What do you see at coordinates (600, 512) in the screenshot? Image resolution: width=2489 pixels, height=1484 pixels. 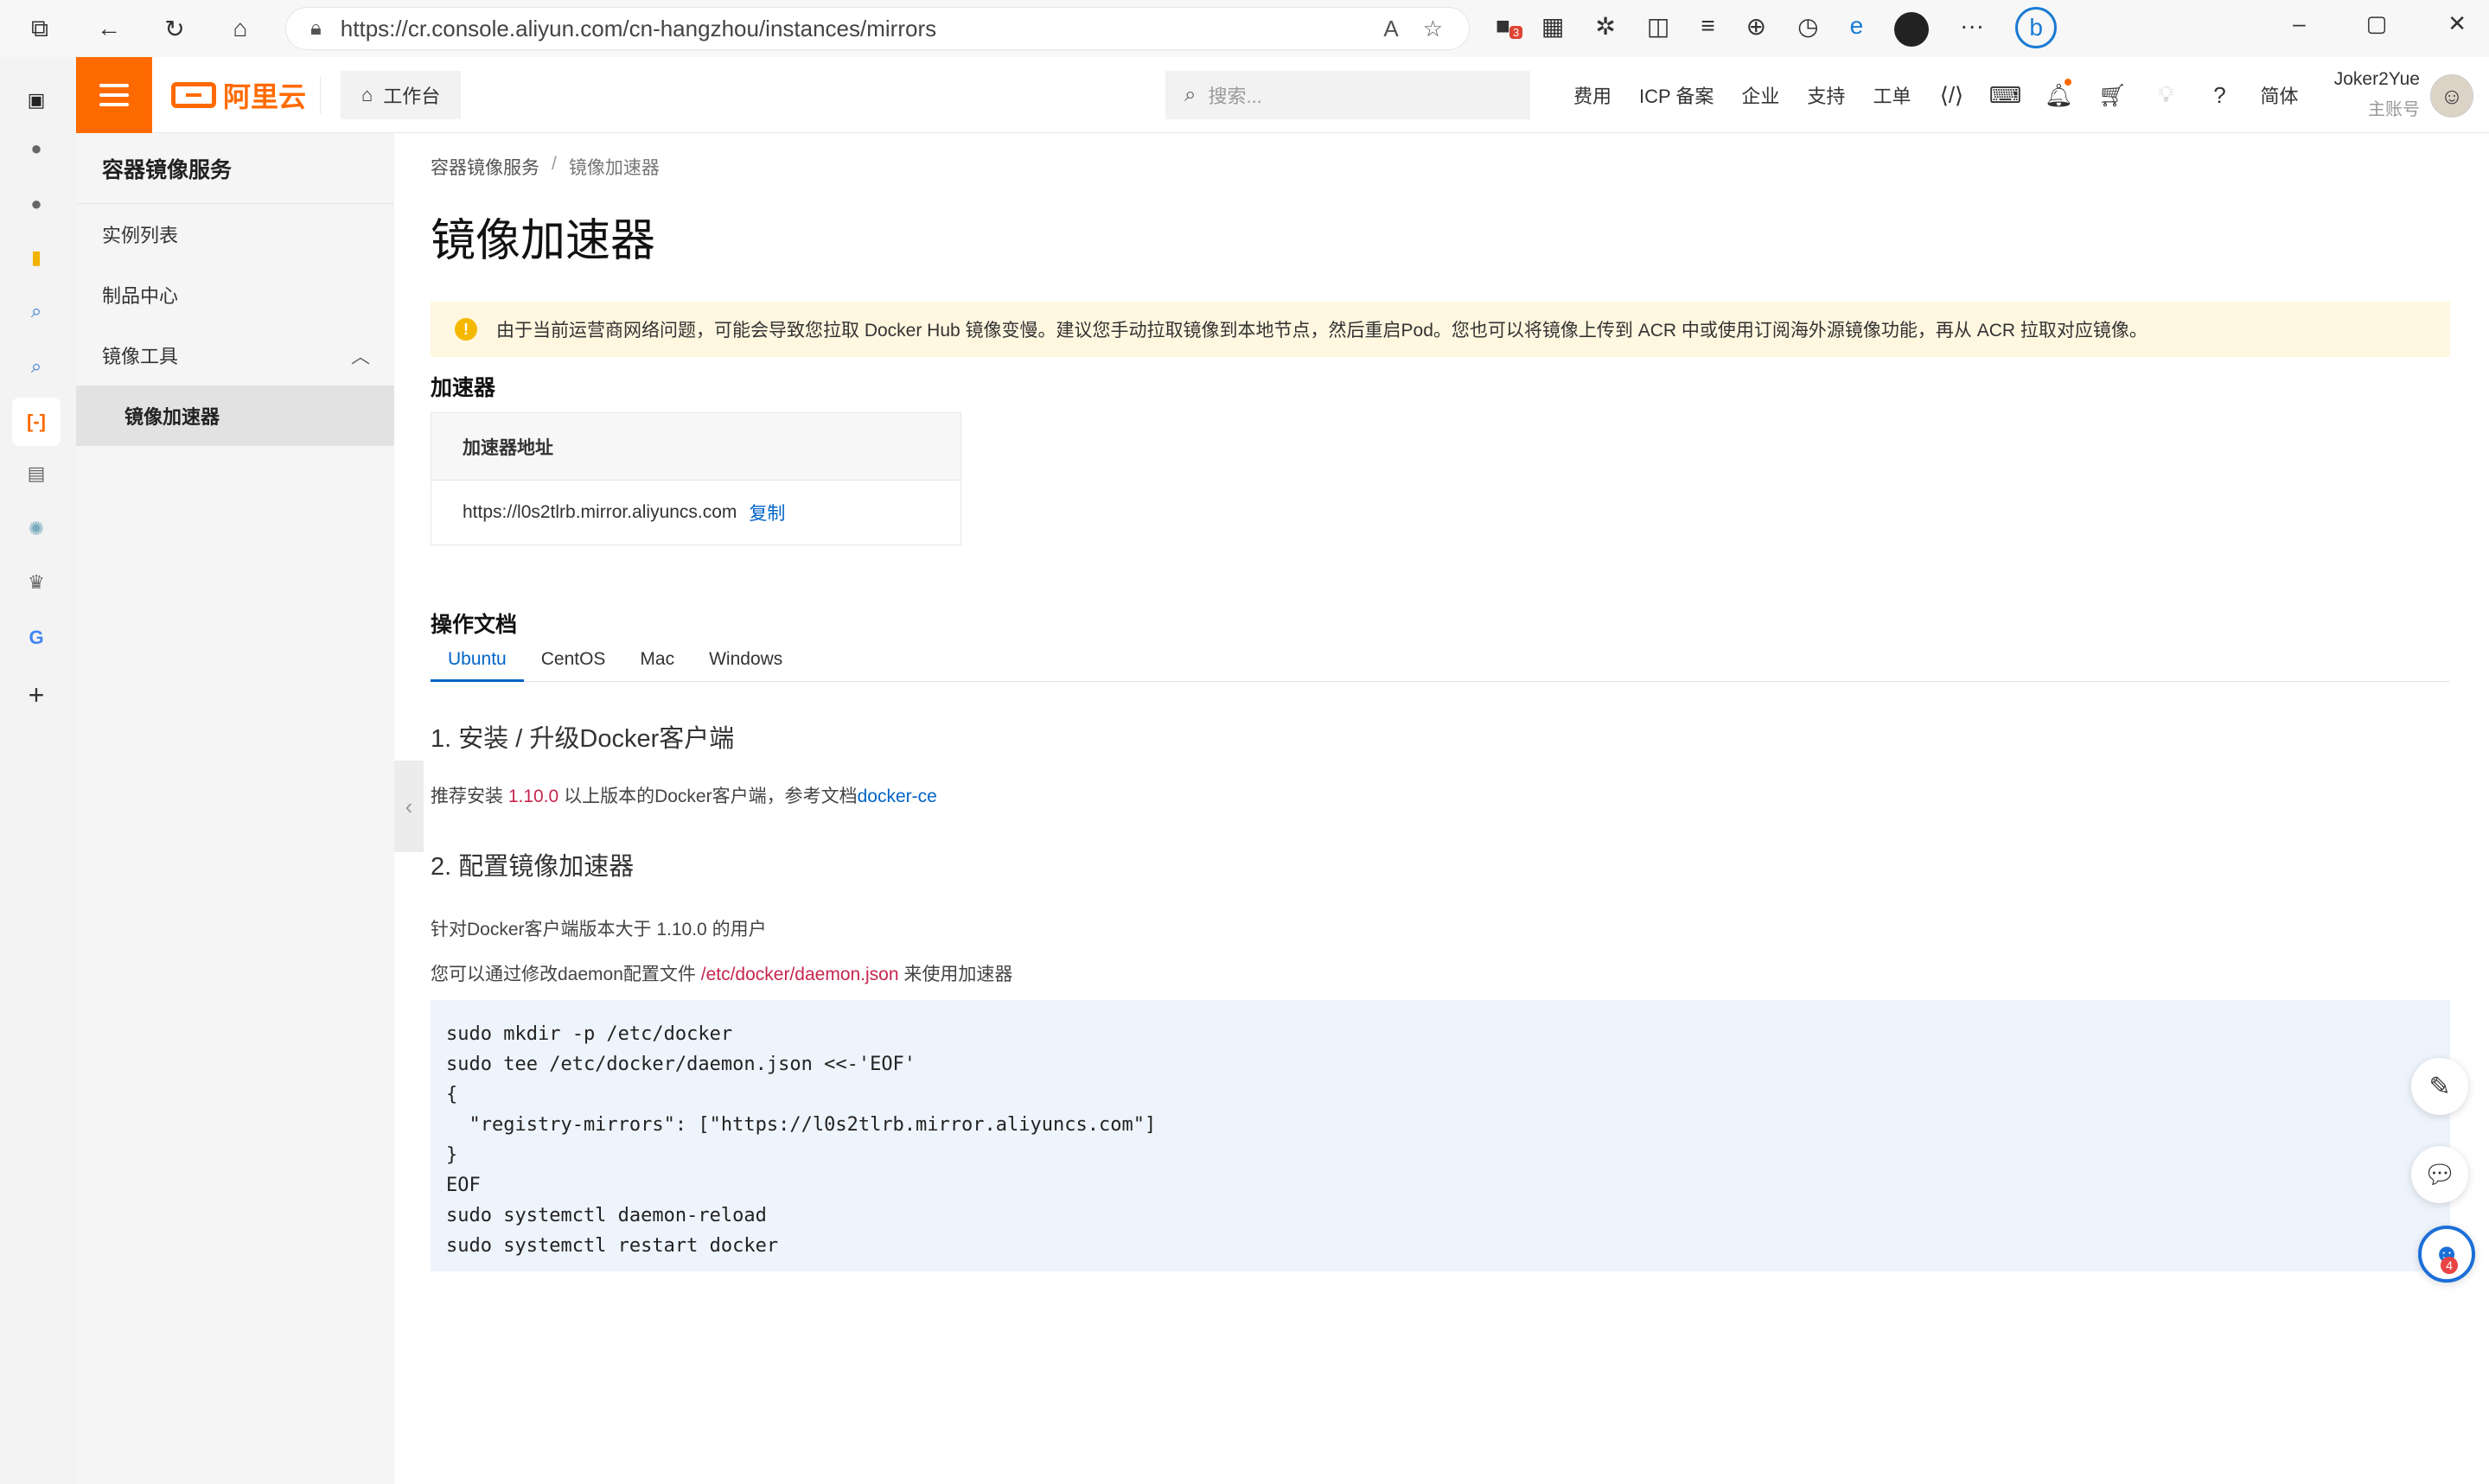 I see `accelerator-url: https://l0s2tlrb.mirror.aliyuncs.com` at bounding box center [600, 512].